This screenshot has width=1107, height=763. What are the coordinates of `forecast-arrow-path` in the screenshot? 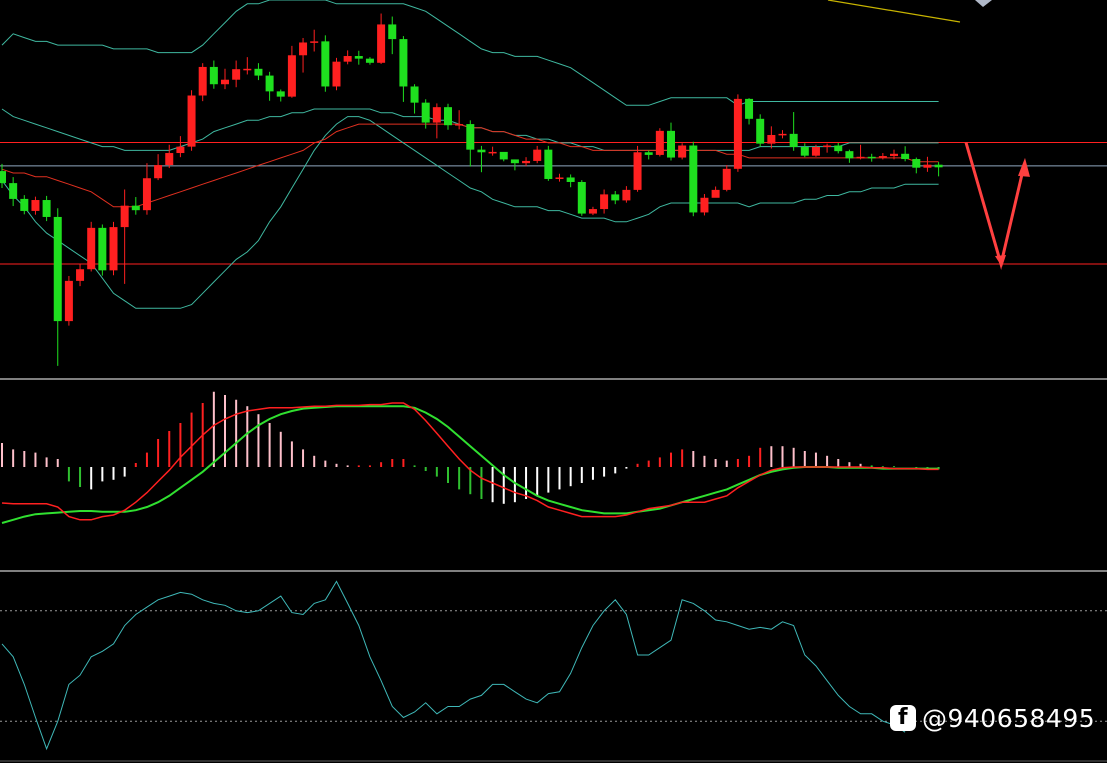 It's located at (995, 206).